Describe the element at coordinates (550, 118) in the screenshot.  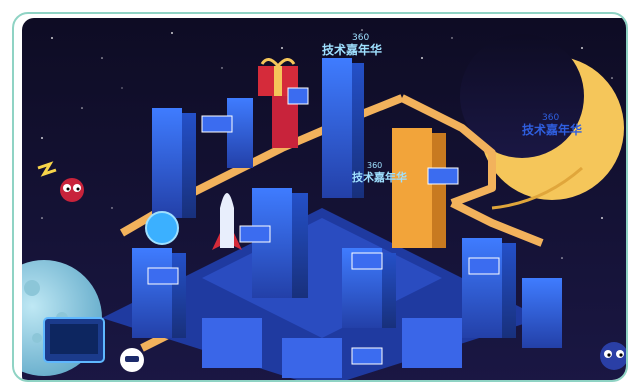
I see `logo-moon-small: 360` at that location.